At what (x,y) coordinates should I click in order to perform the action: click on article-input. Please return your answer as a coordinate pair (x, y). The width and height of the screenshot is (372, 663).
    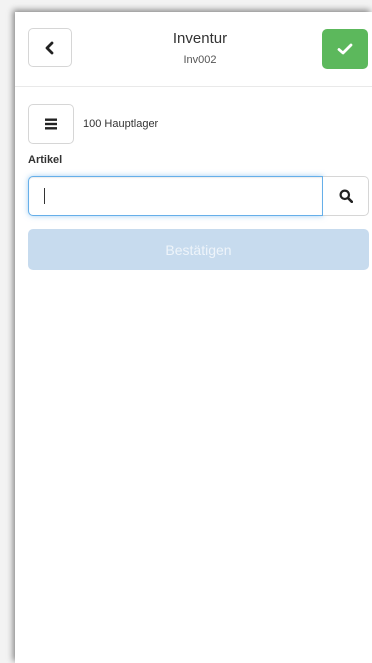
    Looking at the image, I should click on (175, 196).